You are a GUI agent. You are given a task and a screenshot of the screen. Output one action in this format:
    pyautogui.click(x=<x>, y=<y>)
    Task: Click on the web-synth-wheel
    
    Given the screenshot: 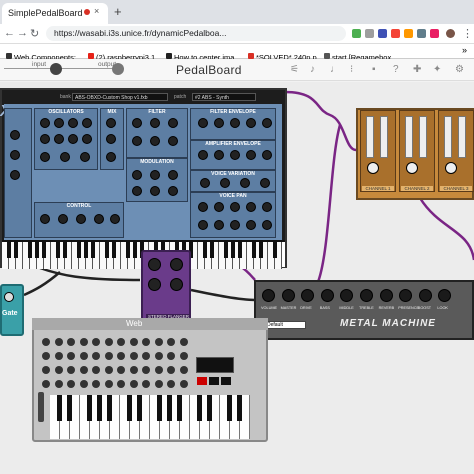 What is the action you would take?
    pyautogui.click(x=41, y=407)
    